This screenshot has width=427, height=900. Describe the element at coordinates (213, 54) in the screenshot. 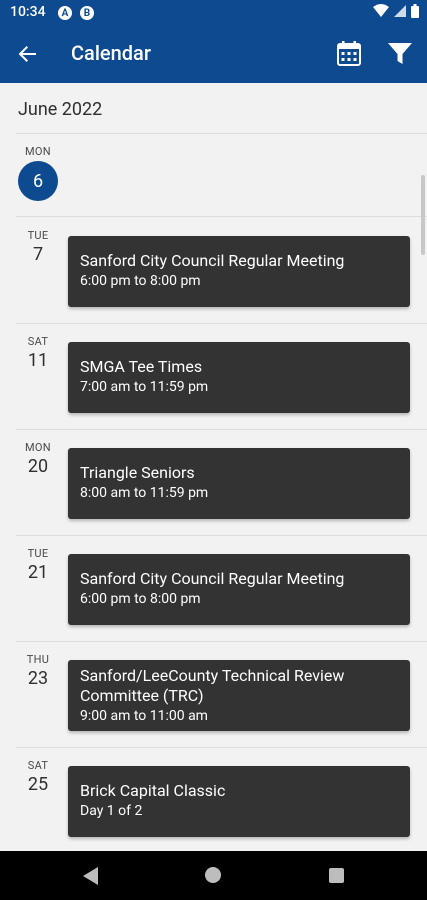

I see `app-bar: Calendar` at that location.